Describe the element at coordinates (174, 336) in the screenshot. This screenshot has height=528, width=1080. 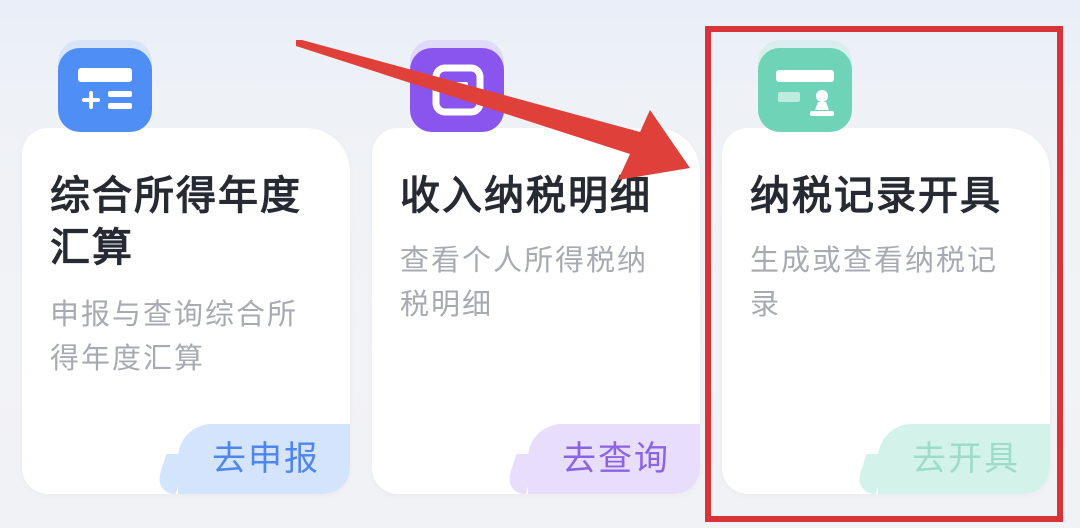
I see `card-description: 申报与查询综合所得年度汇算` at that location.